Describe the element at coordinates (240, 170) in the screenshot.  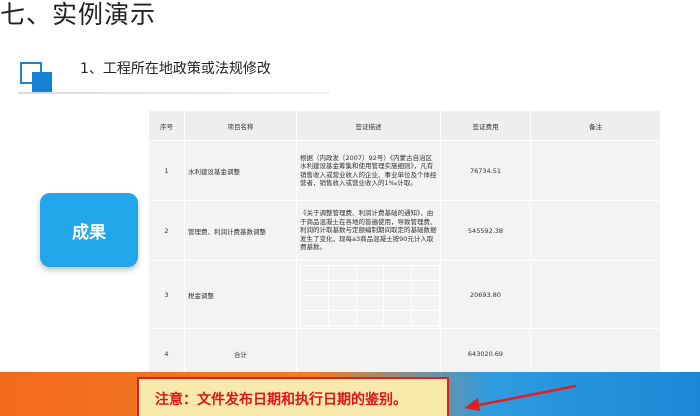
I see `row-item-name: 水利建设基金调整` at that location.